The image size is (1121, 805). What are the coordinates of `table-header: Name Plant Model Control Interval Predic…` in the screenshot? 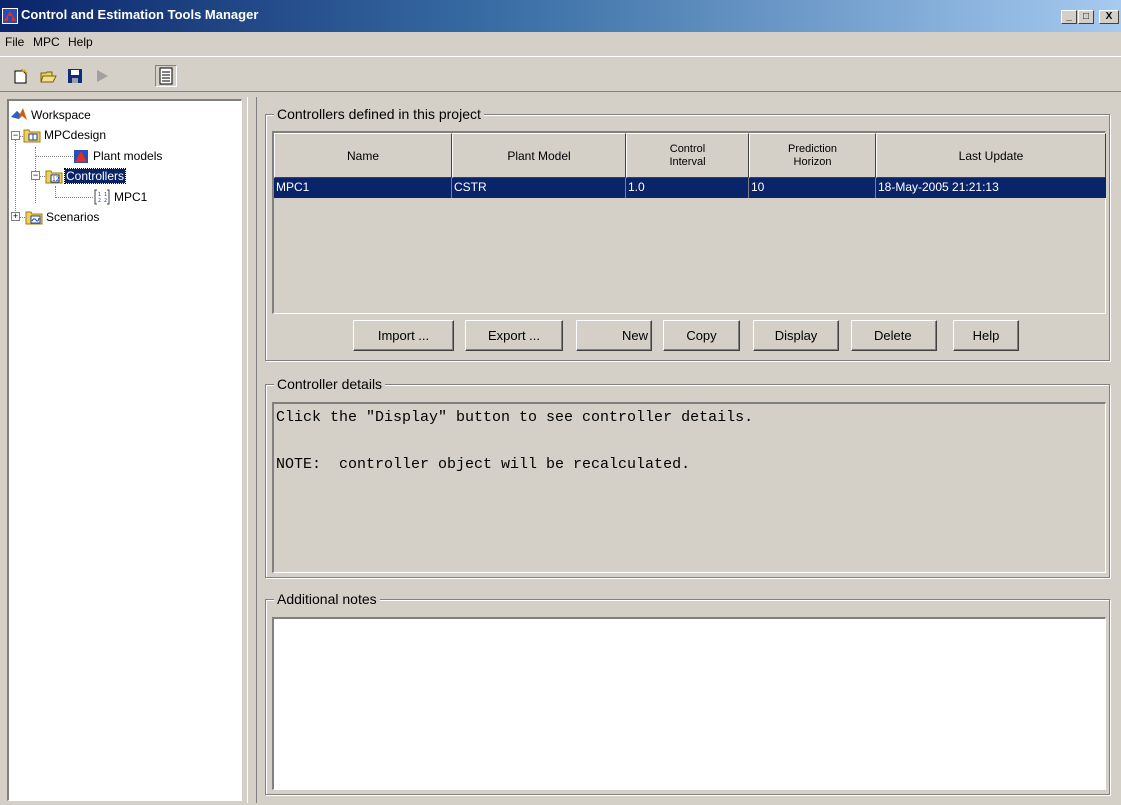 It's located at (690, 155).